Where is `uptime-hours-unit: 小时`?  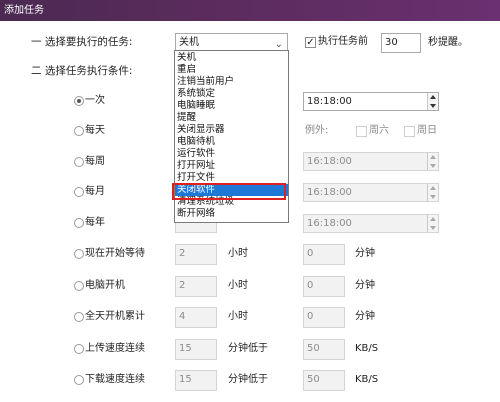 uptime-hours-unit: 小时 is located at coordinates (238, 316).